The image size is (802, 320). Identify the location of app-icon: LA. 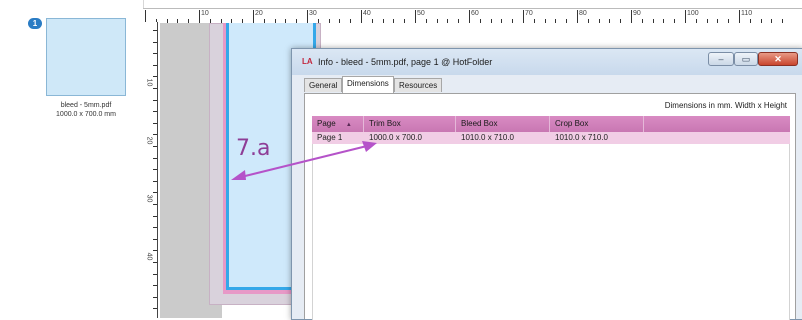
(307, 61).